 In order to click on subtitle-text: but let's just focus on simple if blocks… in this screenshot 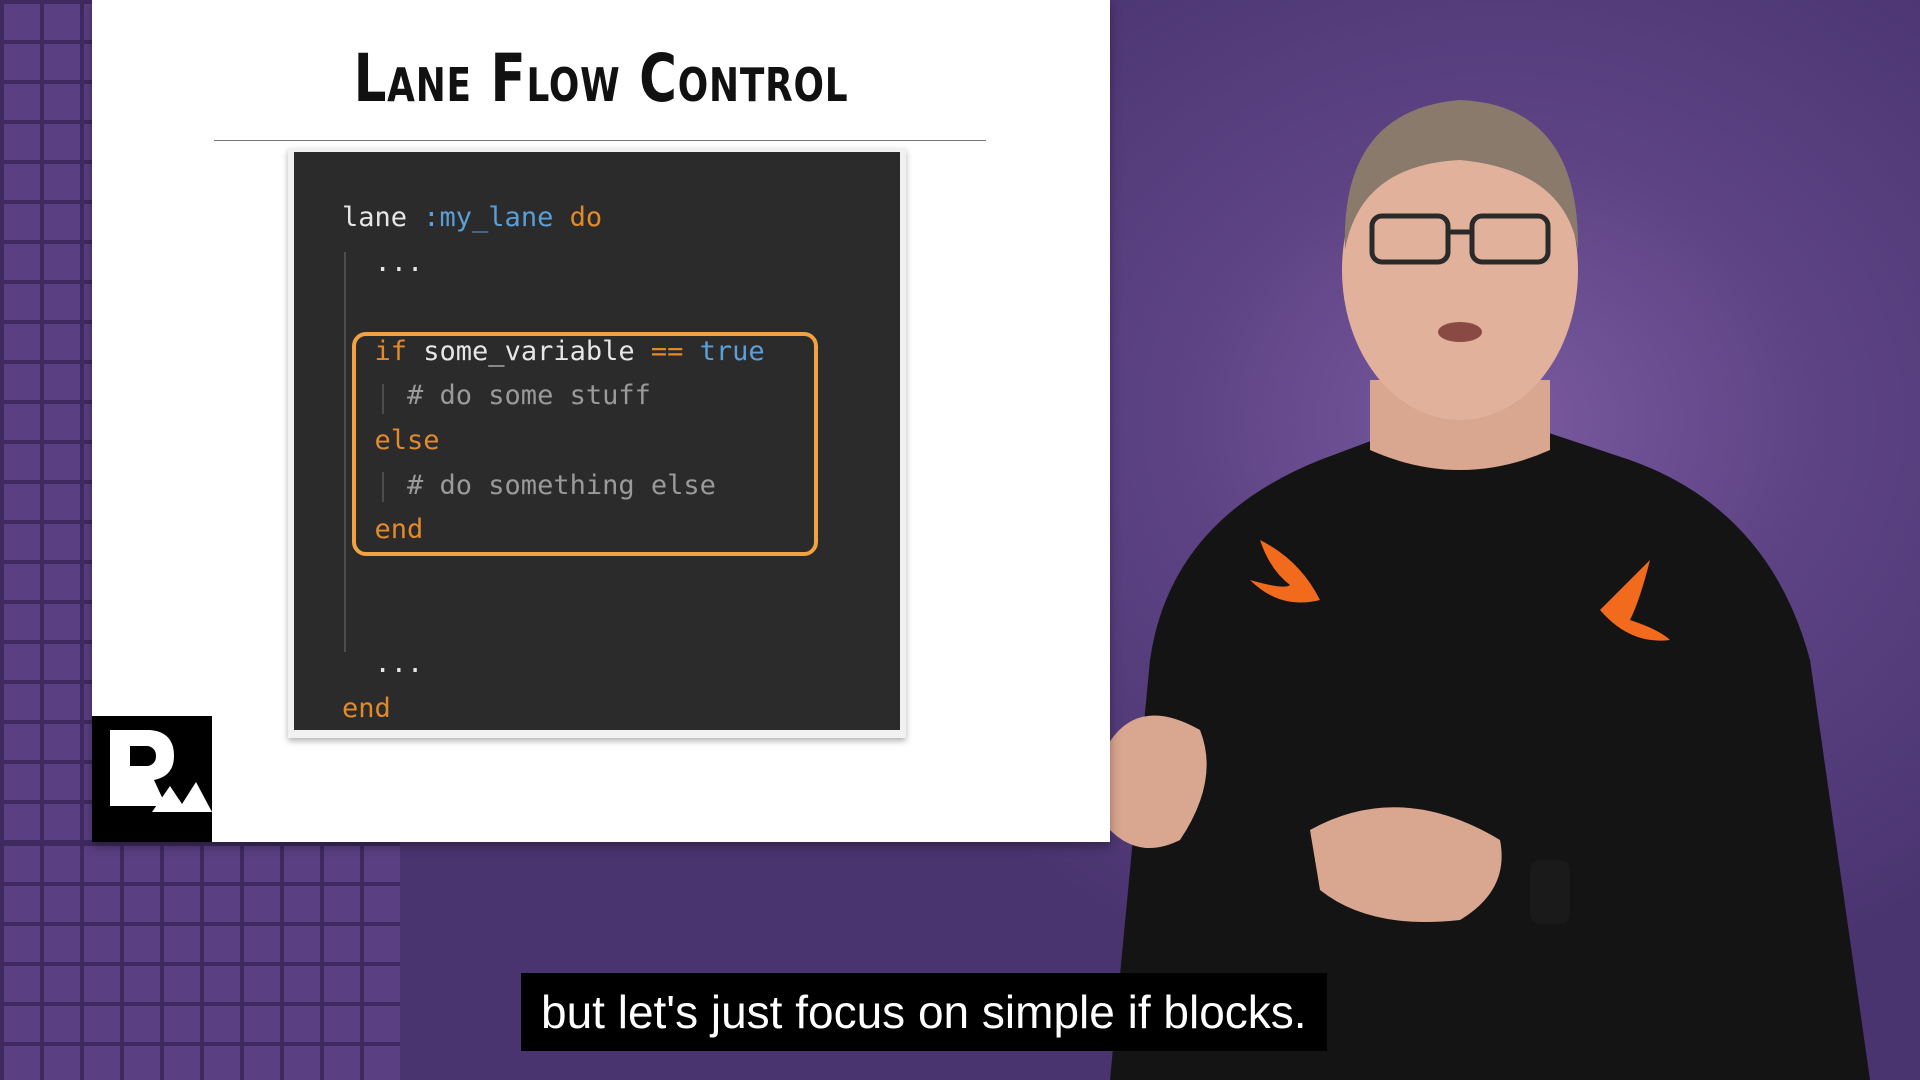, I will do `click(924, 1012)`.